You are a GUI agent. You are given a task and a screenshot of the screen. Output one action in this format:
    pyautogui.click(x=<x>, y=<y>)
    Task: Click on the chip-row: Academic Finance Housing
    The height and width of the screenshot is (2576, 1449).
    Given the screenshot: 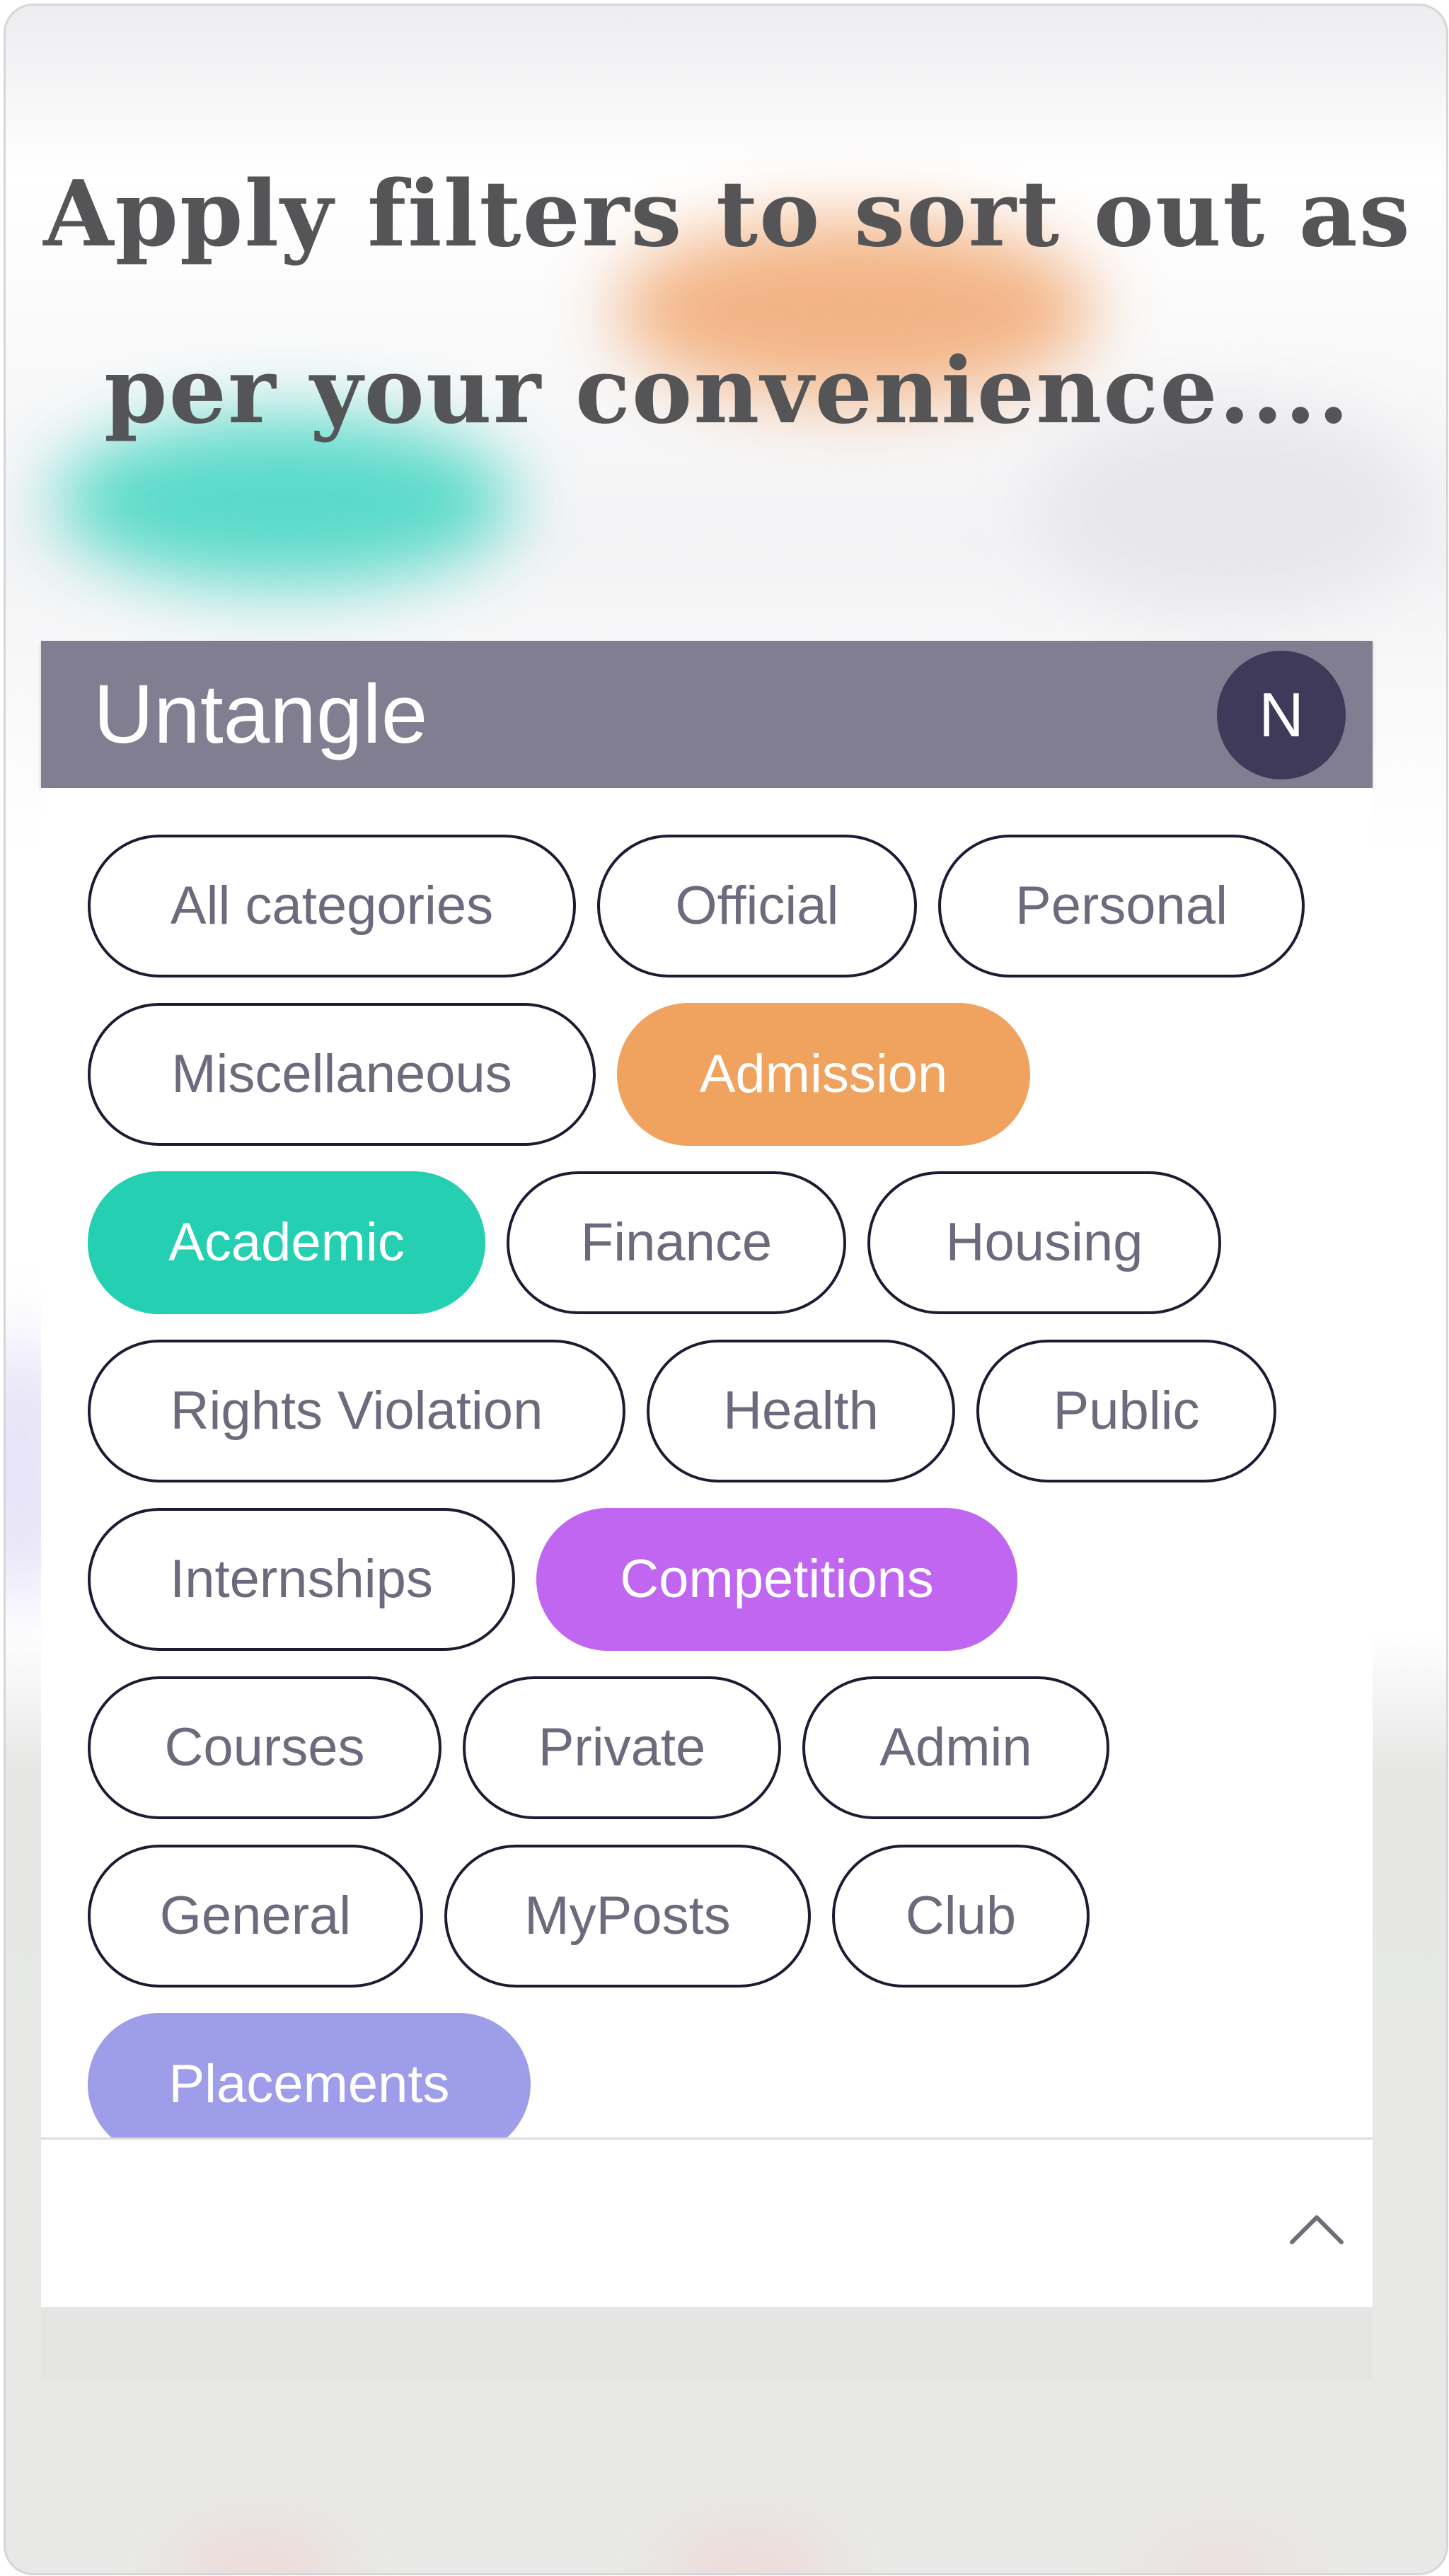 What is the action you would take?
    pyautogui.click(x=717, y=1242)
    